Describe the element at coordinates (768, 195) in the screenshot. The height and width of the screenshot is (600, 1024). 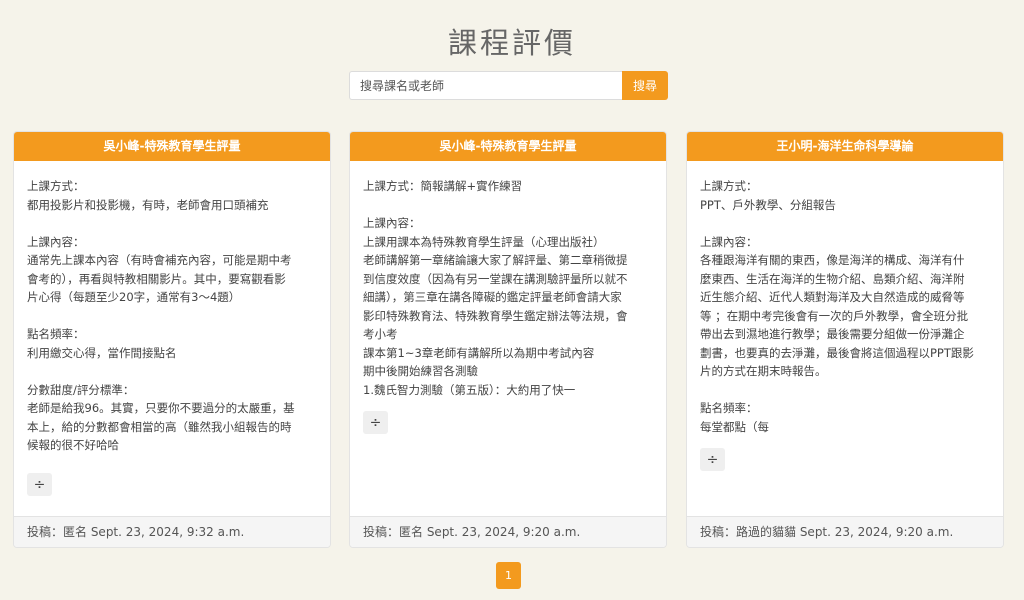
I see `review-section: 上課方式： PPT、戶外教學、分組報告` at that location.